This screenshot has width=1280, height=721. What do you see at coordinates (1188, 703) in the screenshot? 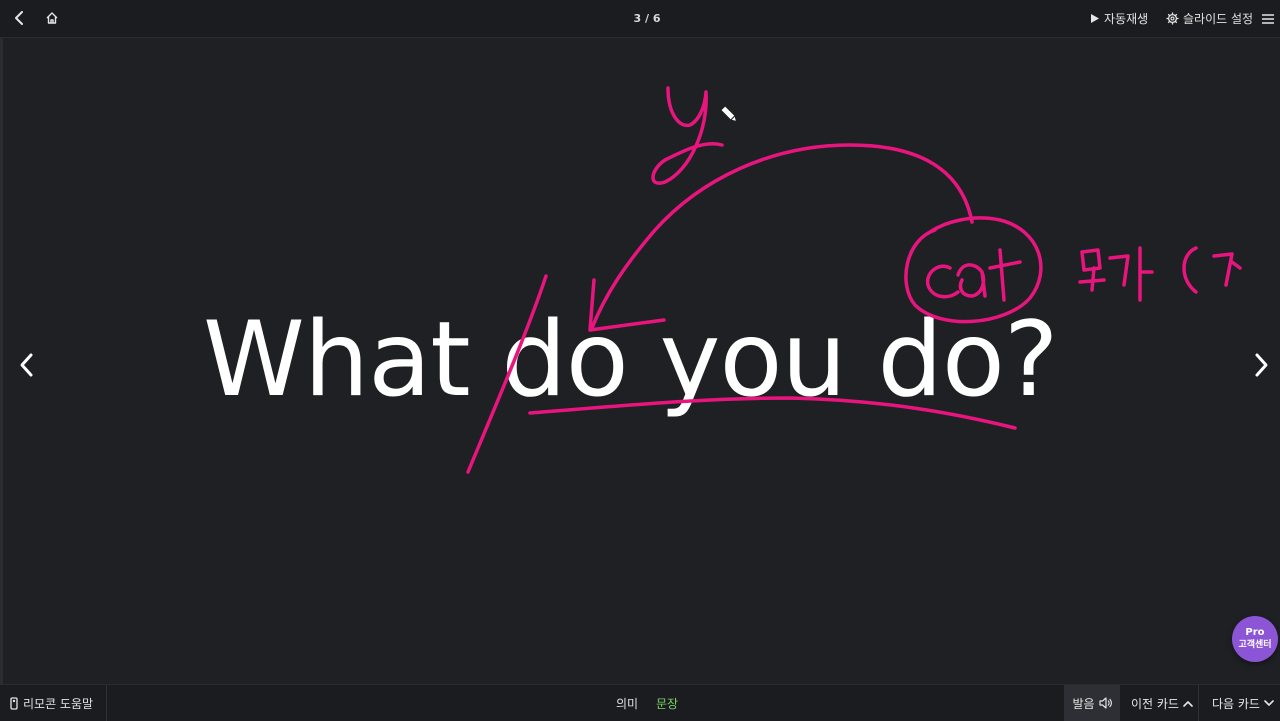
I see `chevron-up-icon` at bounding box center [1188, 703].